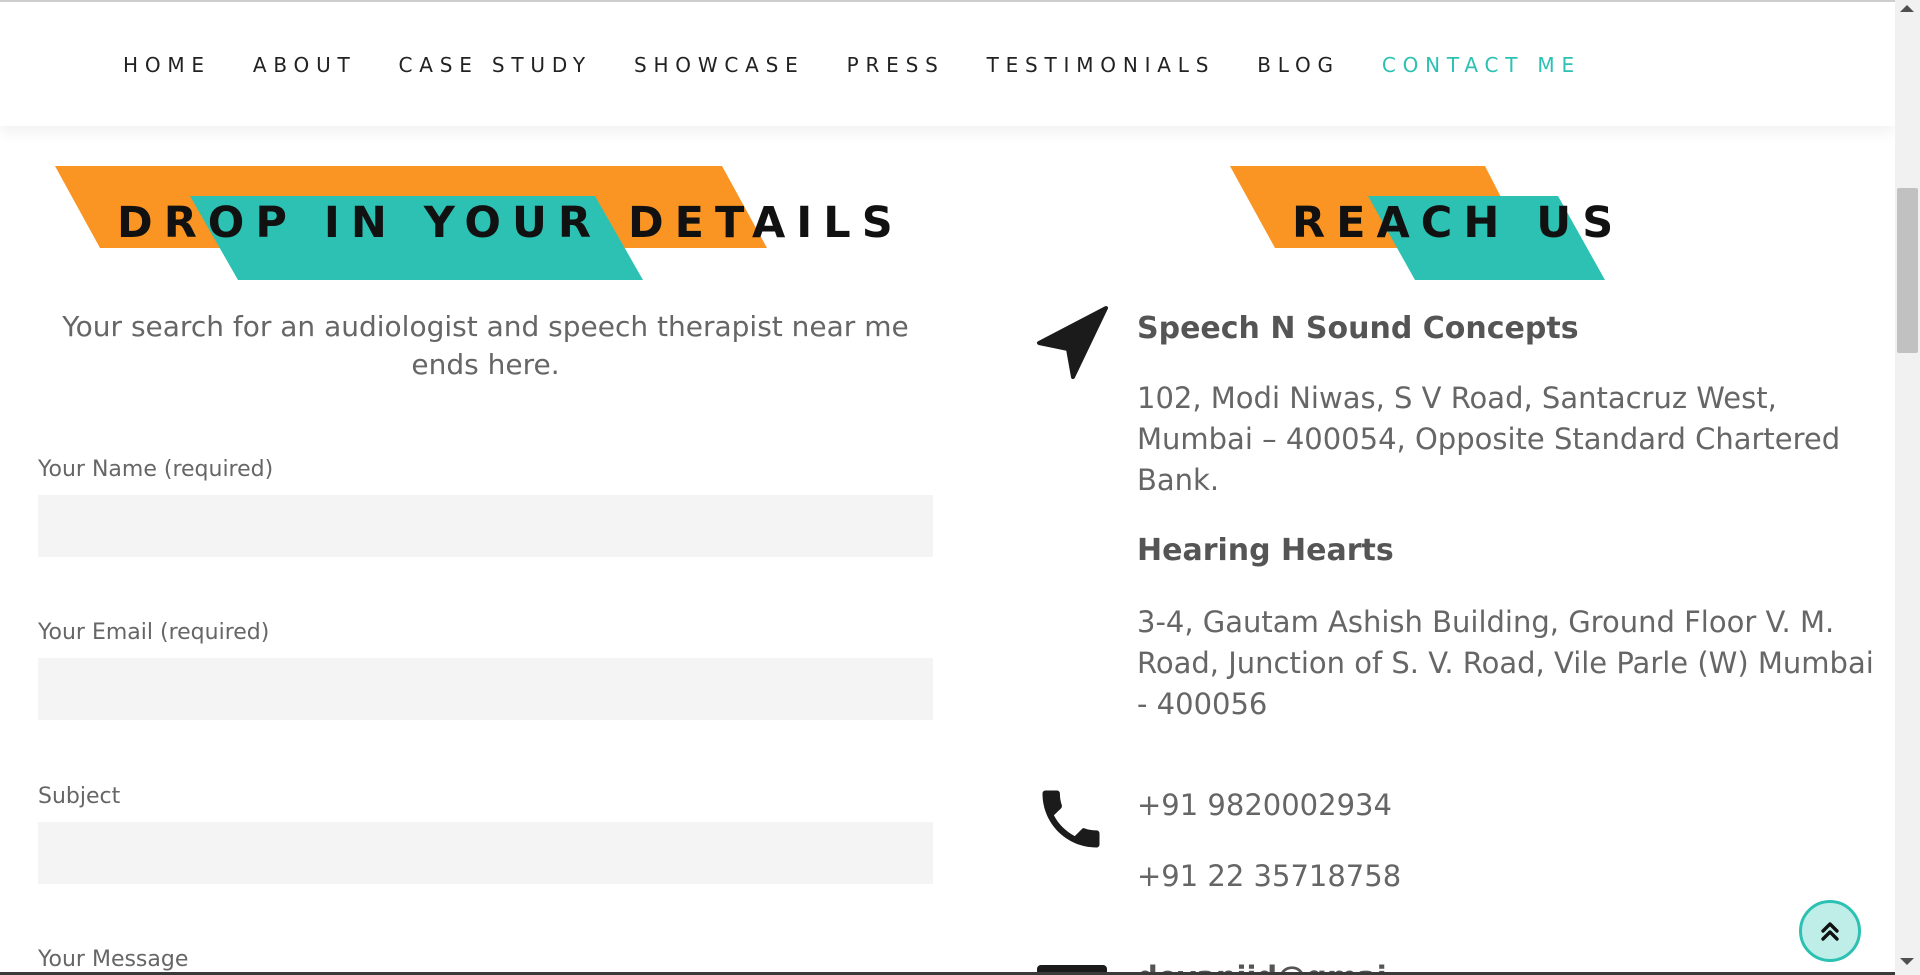 The height and width of the screenshot is (975, 1920). Describe the element at coordinates (113, 959) in the screenshot. I see `message-label: Your Message` at that location.